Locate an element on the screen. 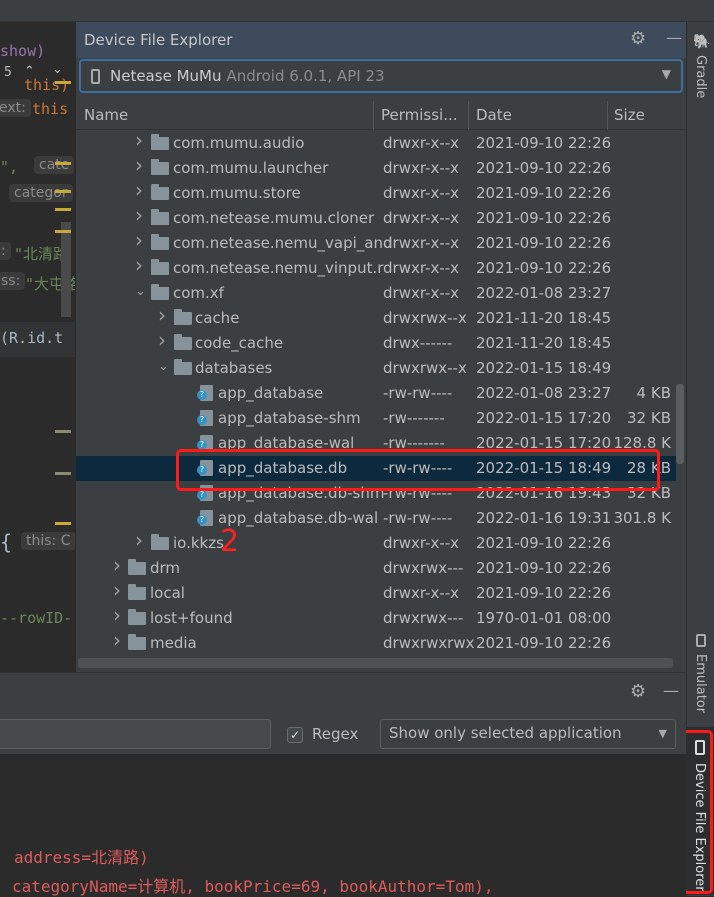 This screenshot has height=897, width=714. tree-row: › cache drwxrwx--x 2021-11-20 18:45 is located at coordinates (376, 317).